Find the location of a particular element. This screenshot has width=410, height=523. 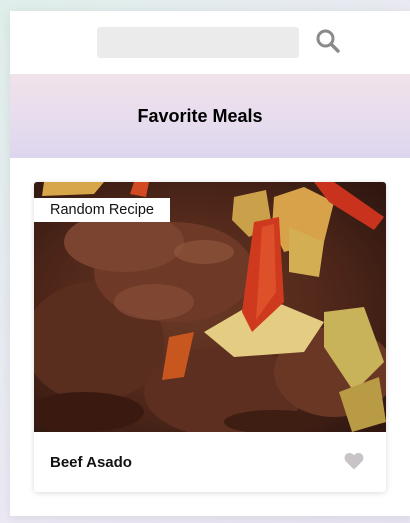

random-recipe-tag: Random Recipe is located at coordinates (102, 210).